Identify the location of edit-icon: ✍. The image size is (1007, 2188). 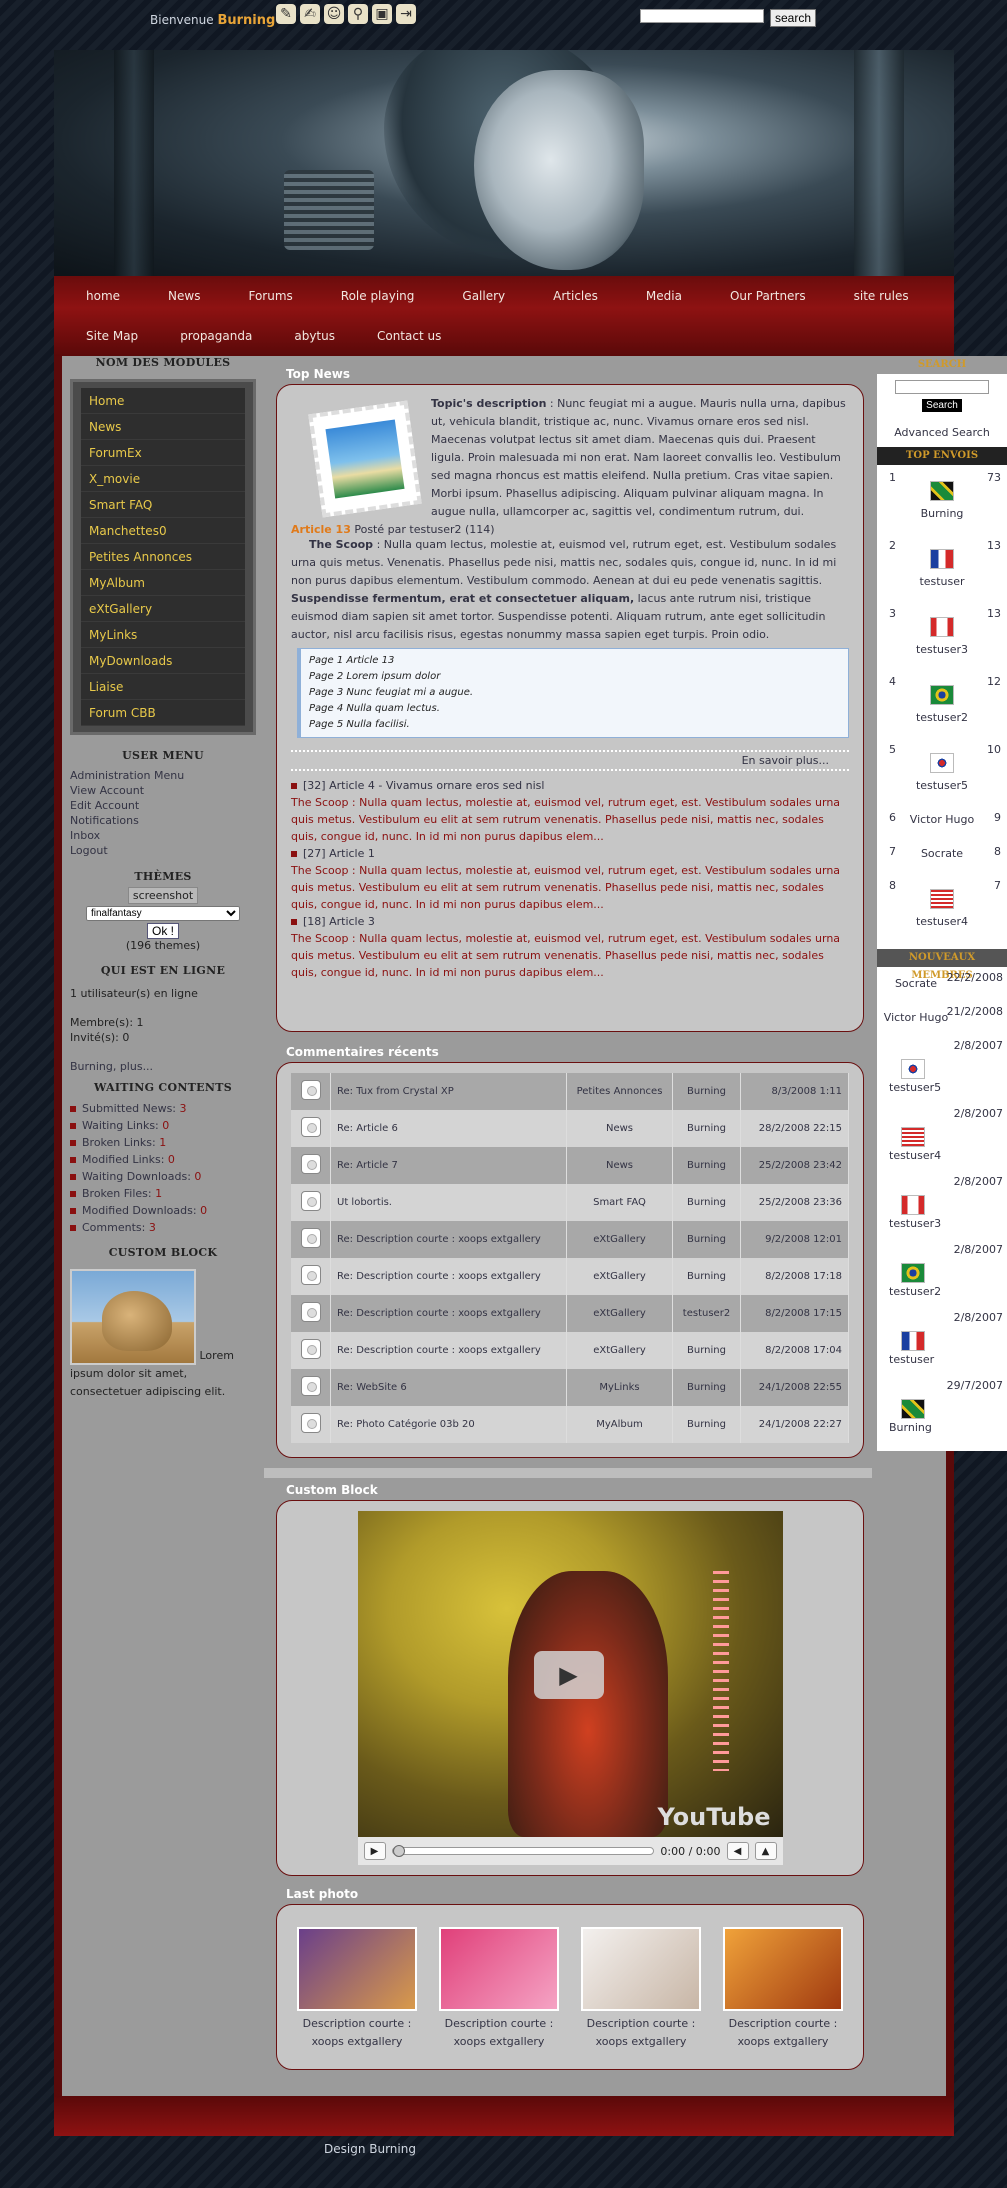
(310, 14).